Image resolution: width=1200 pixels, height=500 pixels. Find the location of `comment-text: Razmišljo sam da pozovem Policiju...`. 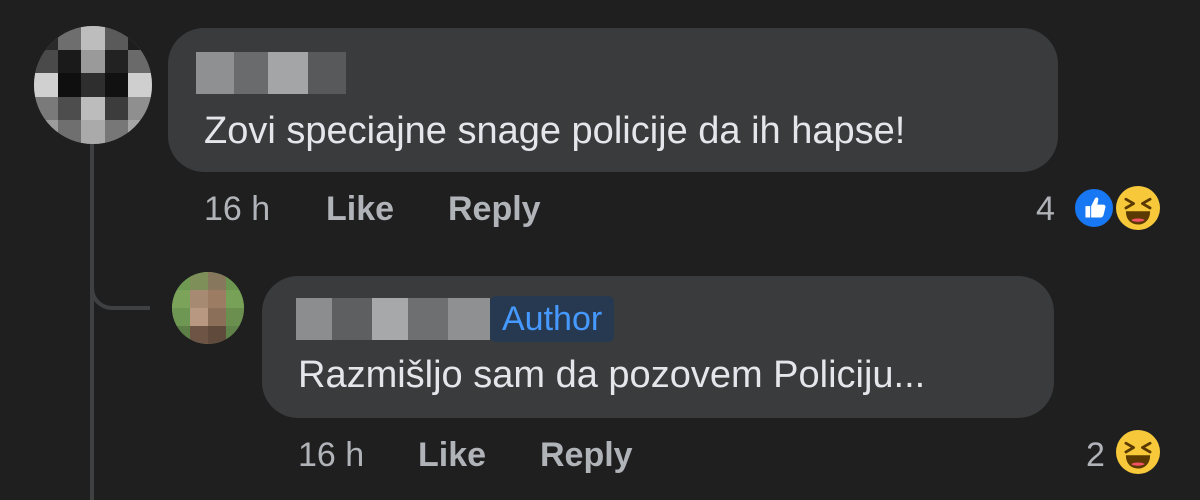

comment-text: Razmišljo sam da pozovem Policiju... is located at coordinates (612, 375).